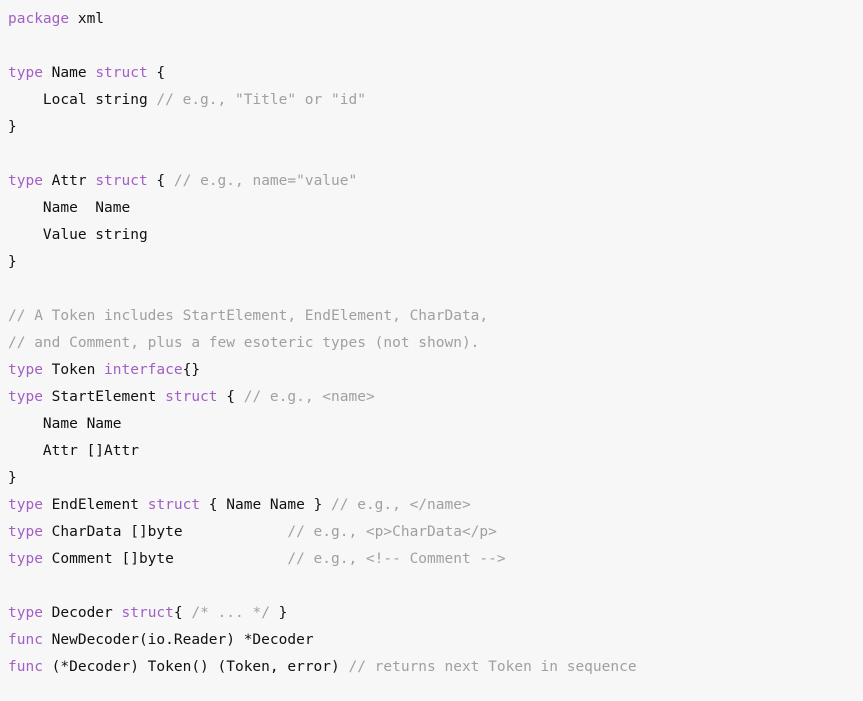 The height and width of the screenshot is (701, 863). Describe the element at coordinates (165, 532) in the screenshot. I see `code-token-plain: CharData []byte` at that location.